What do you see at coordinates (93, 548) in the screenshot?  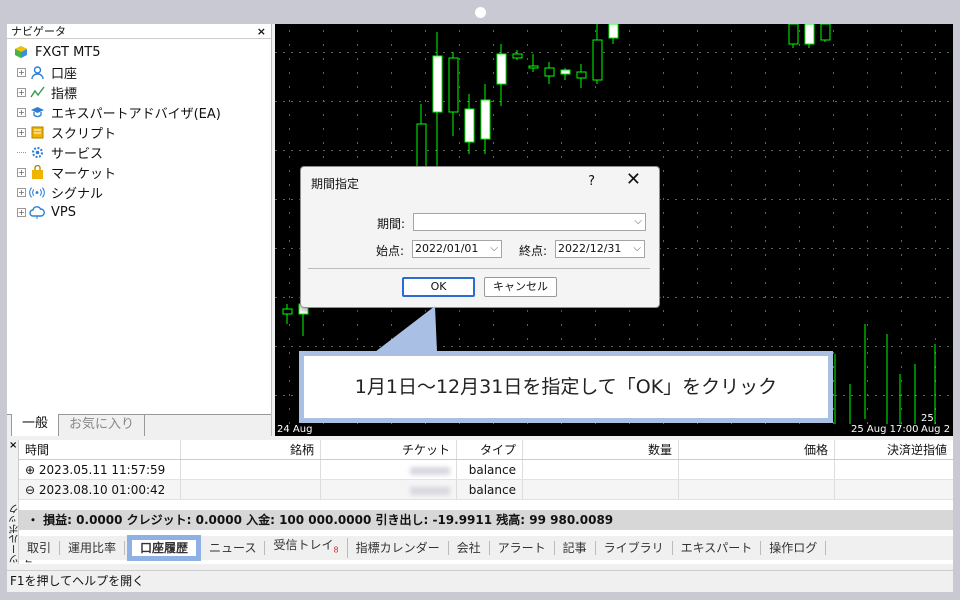 I see `toolbox-tab: 運用比率` at bounding box center [93, 548].